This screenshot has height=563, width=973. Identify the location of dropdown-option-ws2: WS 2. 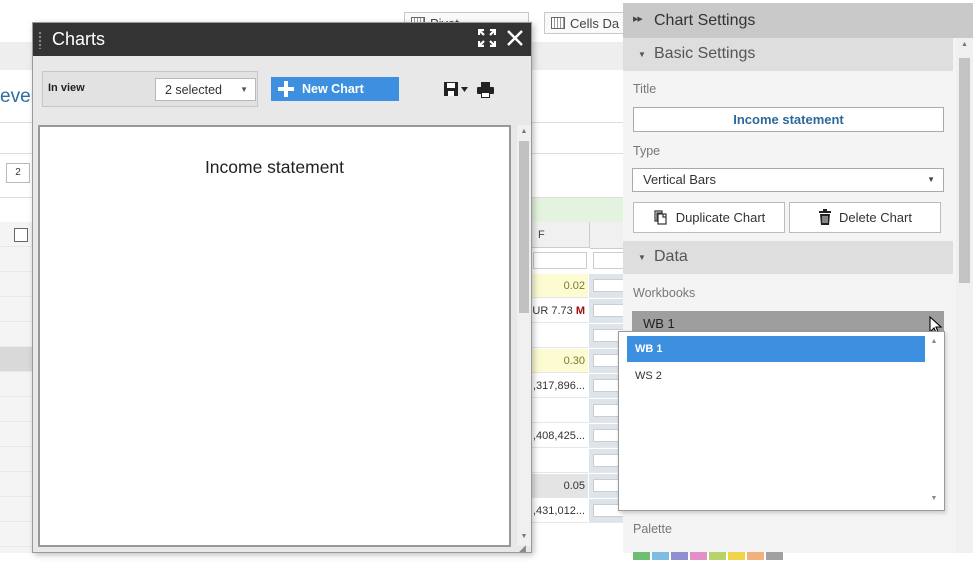
(776, 376).